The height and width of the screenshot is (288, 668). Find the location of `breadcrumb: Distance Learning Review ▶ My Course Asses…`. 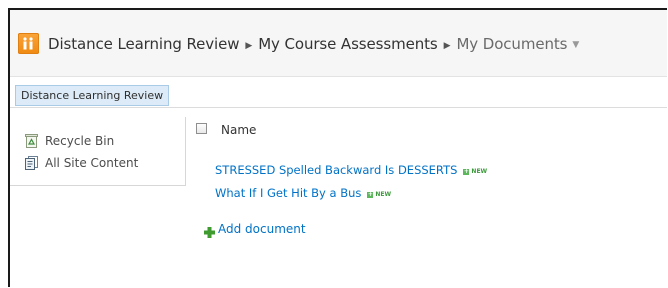

breadcrumb: Distance Learning Review ▶ My Course Asses… is located at coordinates (313, 44).